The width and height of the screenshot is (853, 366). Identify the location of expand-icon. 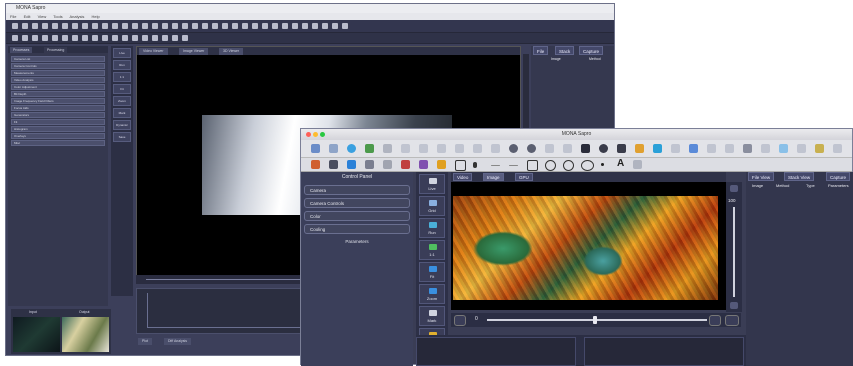
(732, 320).